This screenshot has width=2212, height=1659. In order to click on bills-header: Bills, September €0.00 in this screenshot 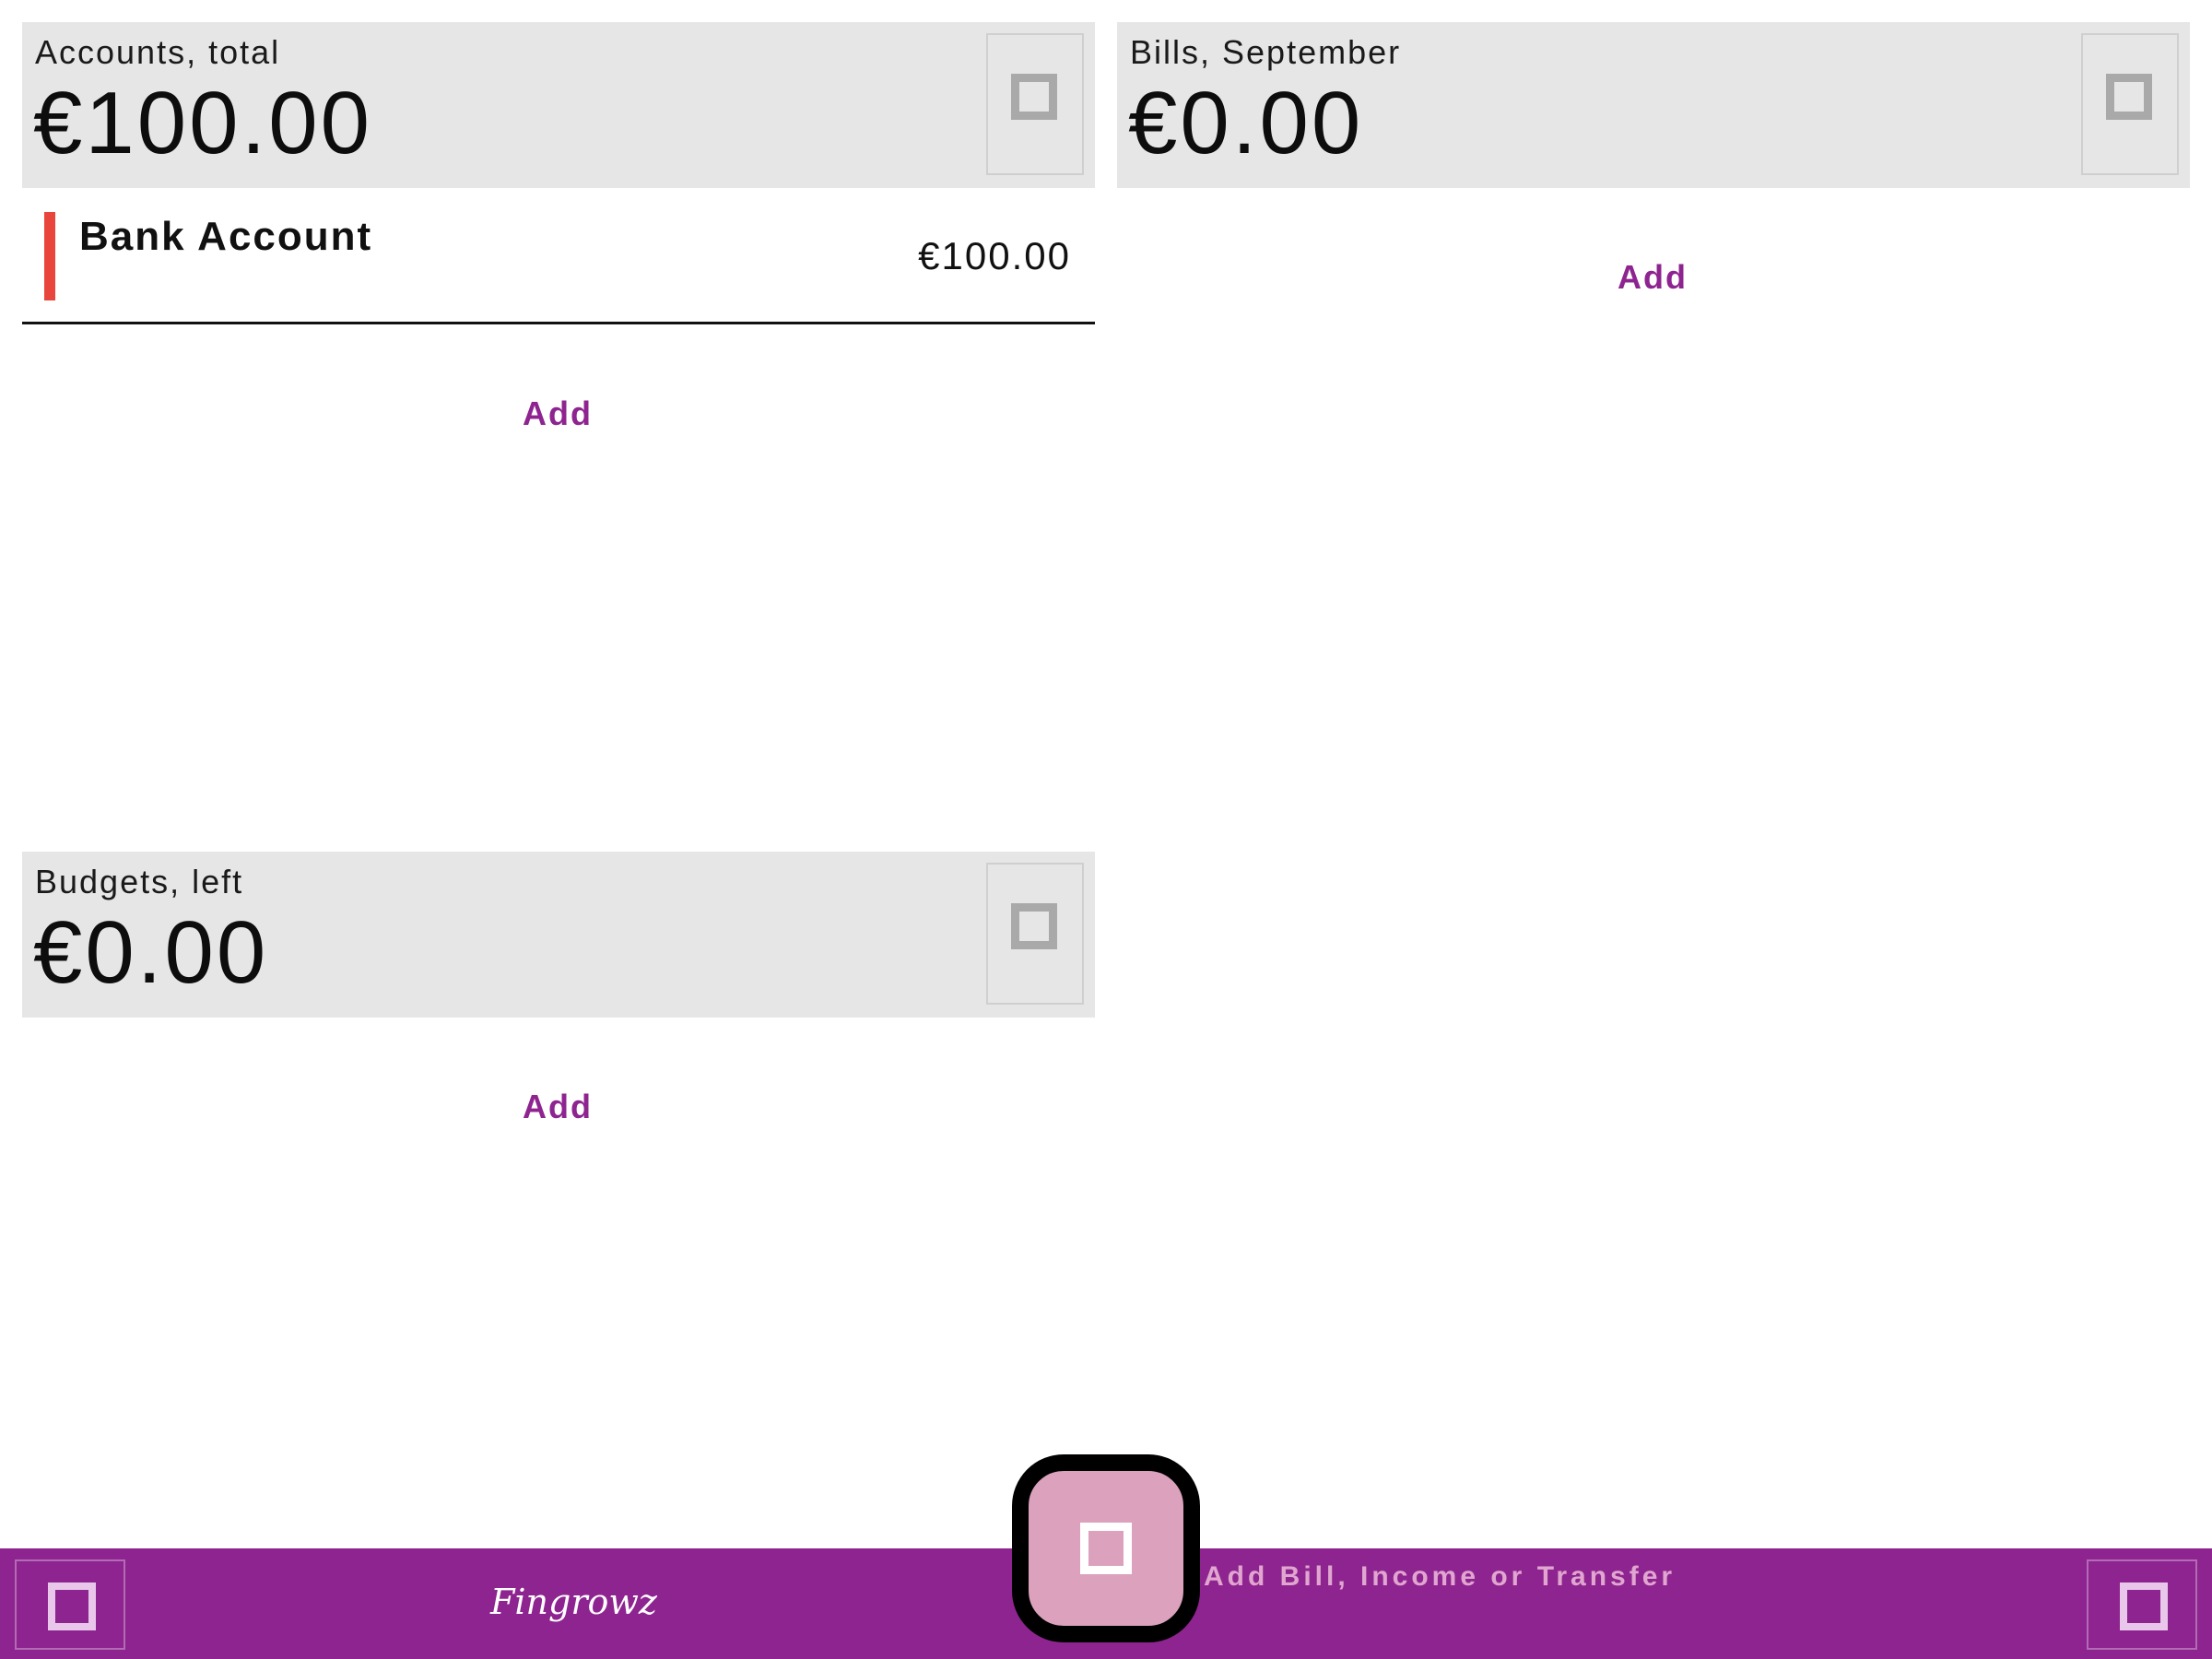, I will do `click(1653, 105)`.